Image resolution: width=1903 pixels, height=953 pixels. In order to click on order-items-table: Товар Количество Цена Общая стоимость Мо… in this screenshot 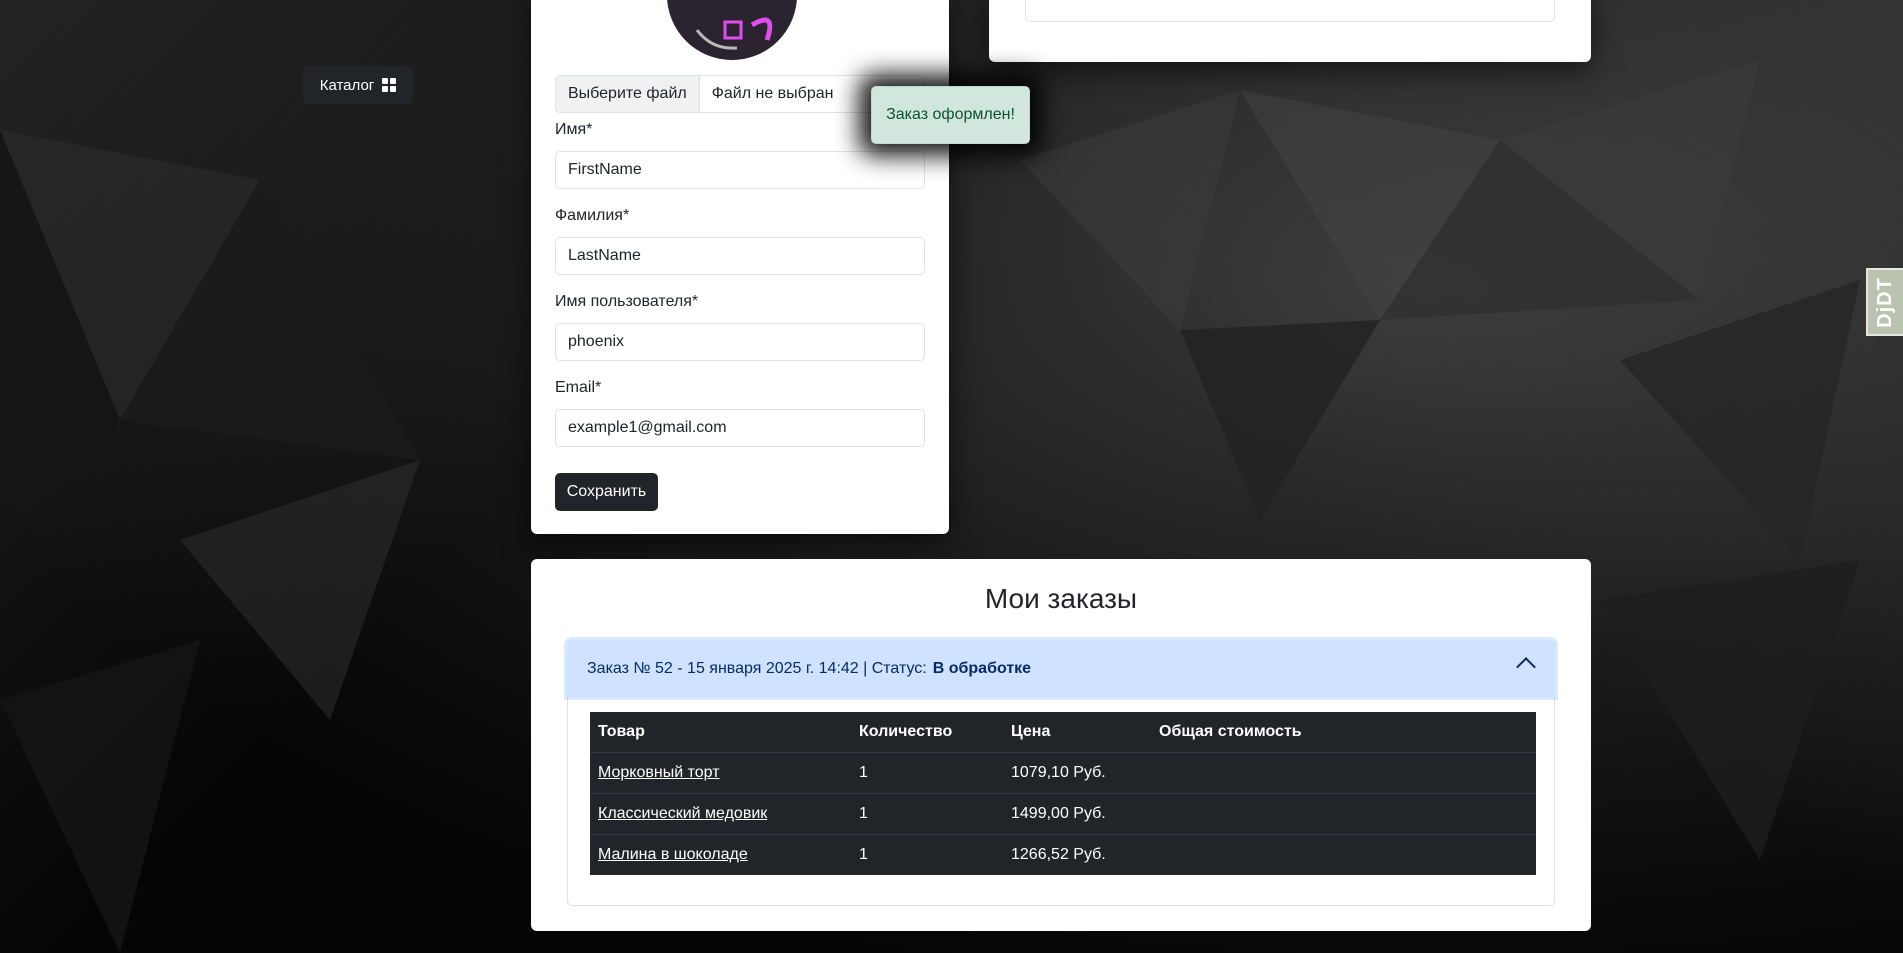, I will do `click(1063, 793)`.